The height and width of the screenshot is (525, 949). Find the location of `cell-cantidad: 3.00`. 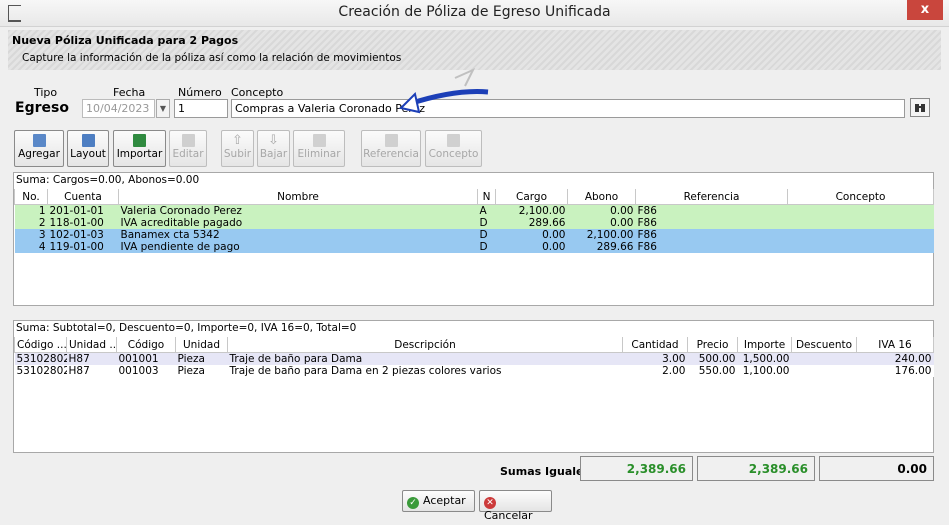

cell-cantidad: 3.00 is located at coordinates (655, 358).